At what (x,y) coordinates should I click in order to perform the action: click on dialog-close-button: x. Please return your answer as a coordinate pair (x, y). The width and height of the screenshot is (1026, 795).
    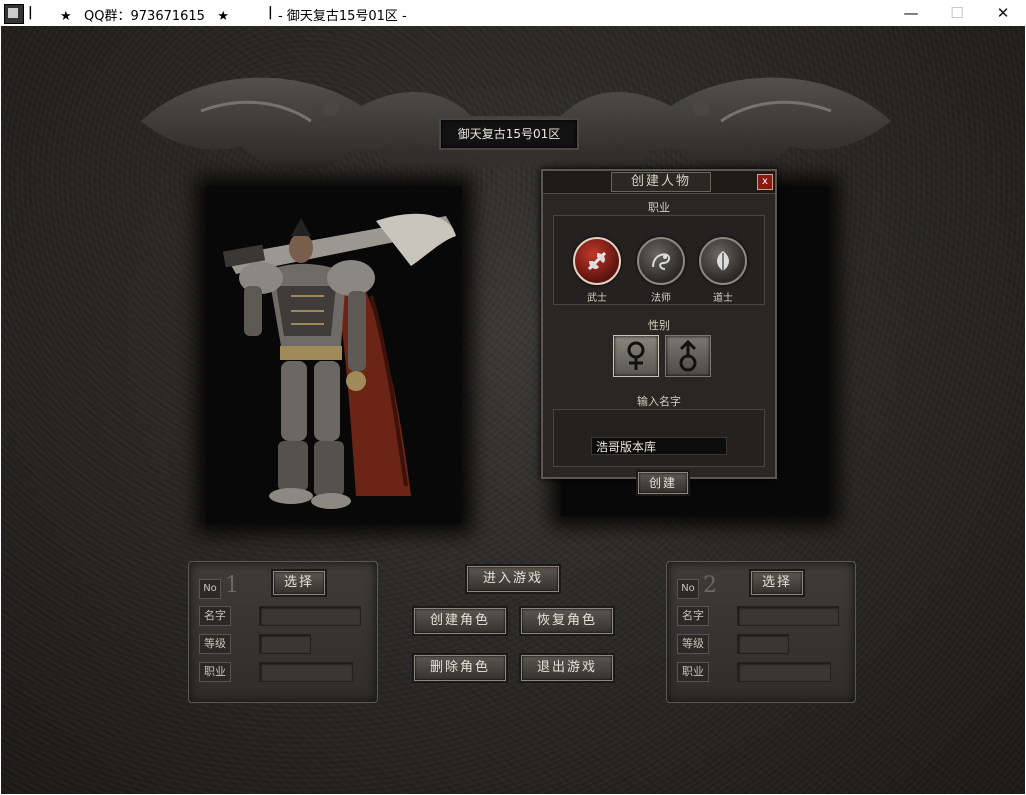
    Looking at the image, I should click on (765, 182).